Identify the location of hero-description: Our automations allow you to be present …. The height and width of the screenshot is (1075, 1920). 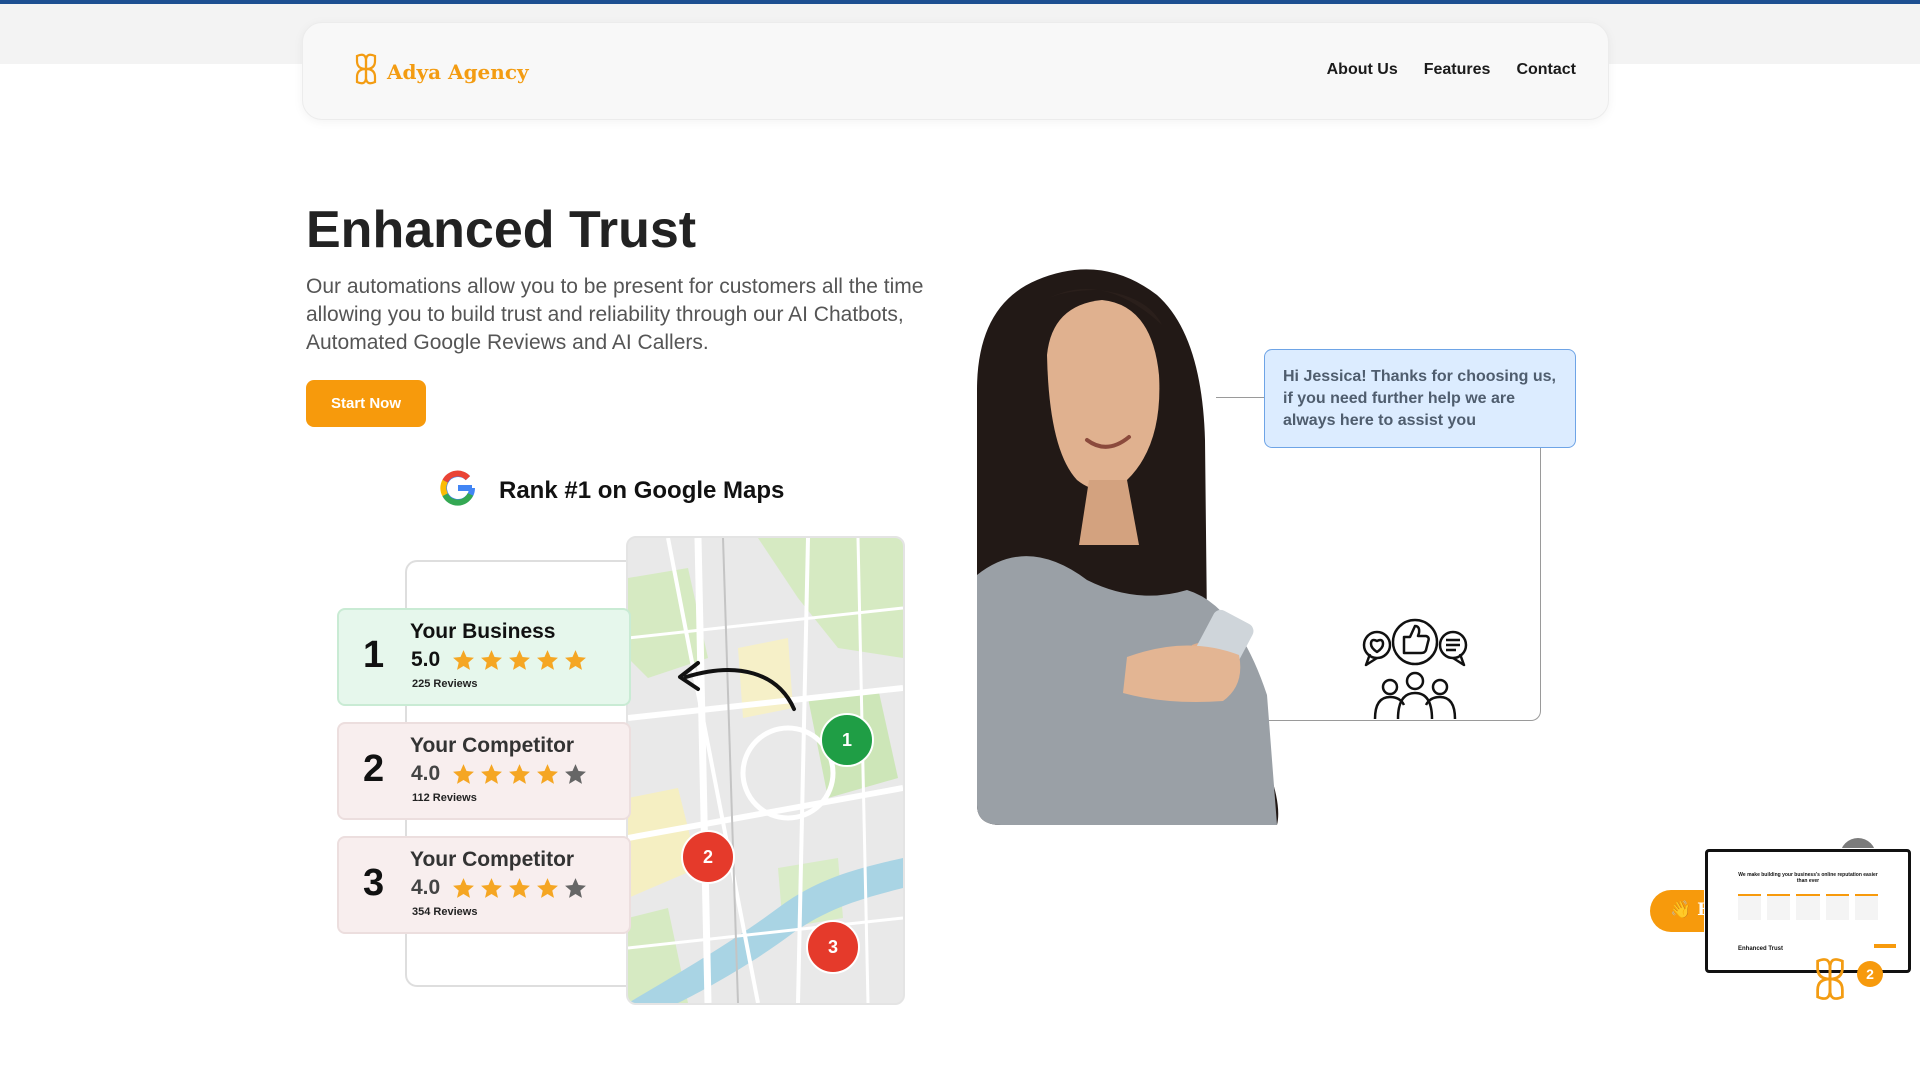
(615, 314).